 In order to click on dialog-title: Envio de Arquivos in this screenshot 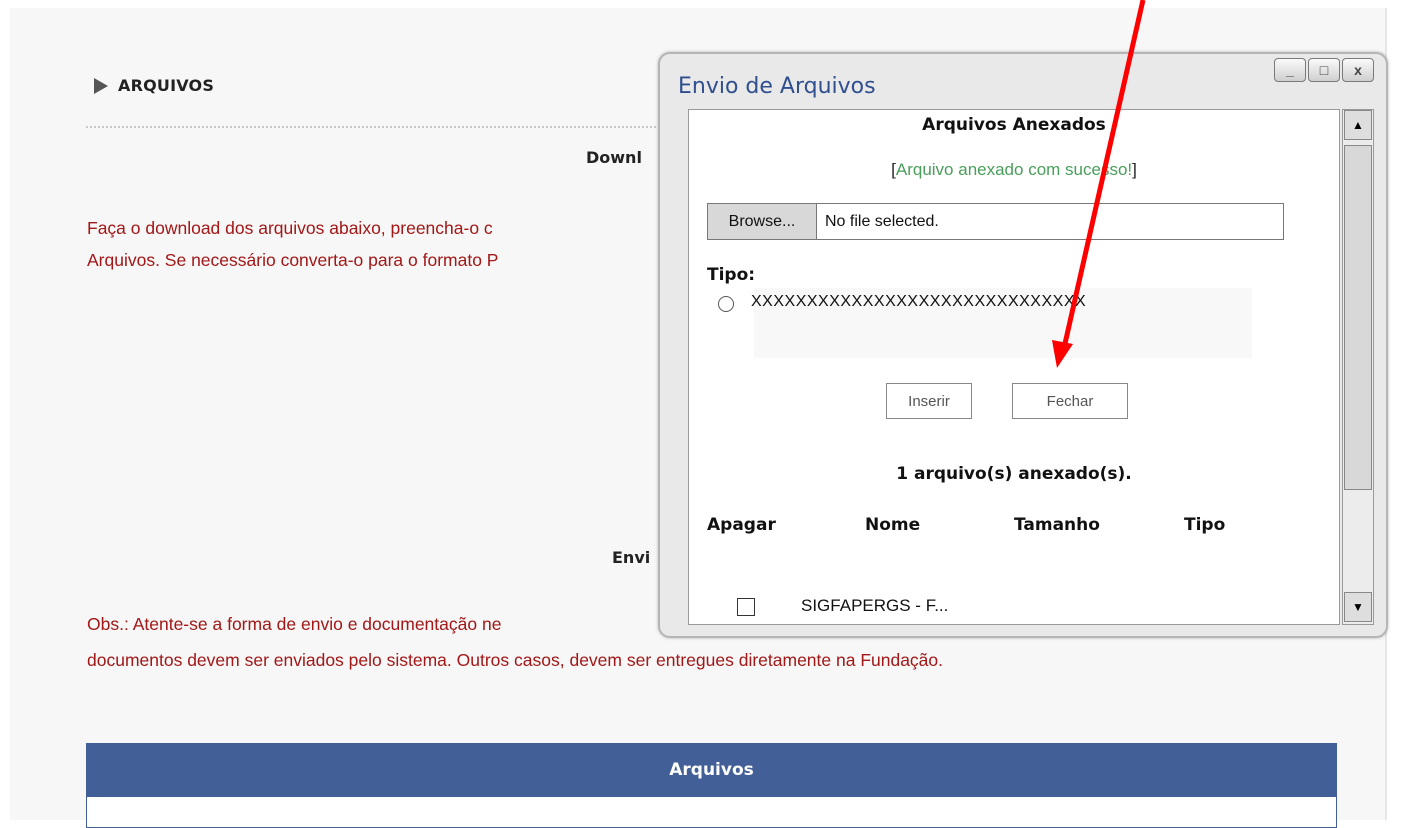, I will do `click(777, 86)`.